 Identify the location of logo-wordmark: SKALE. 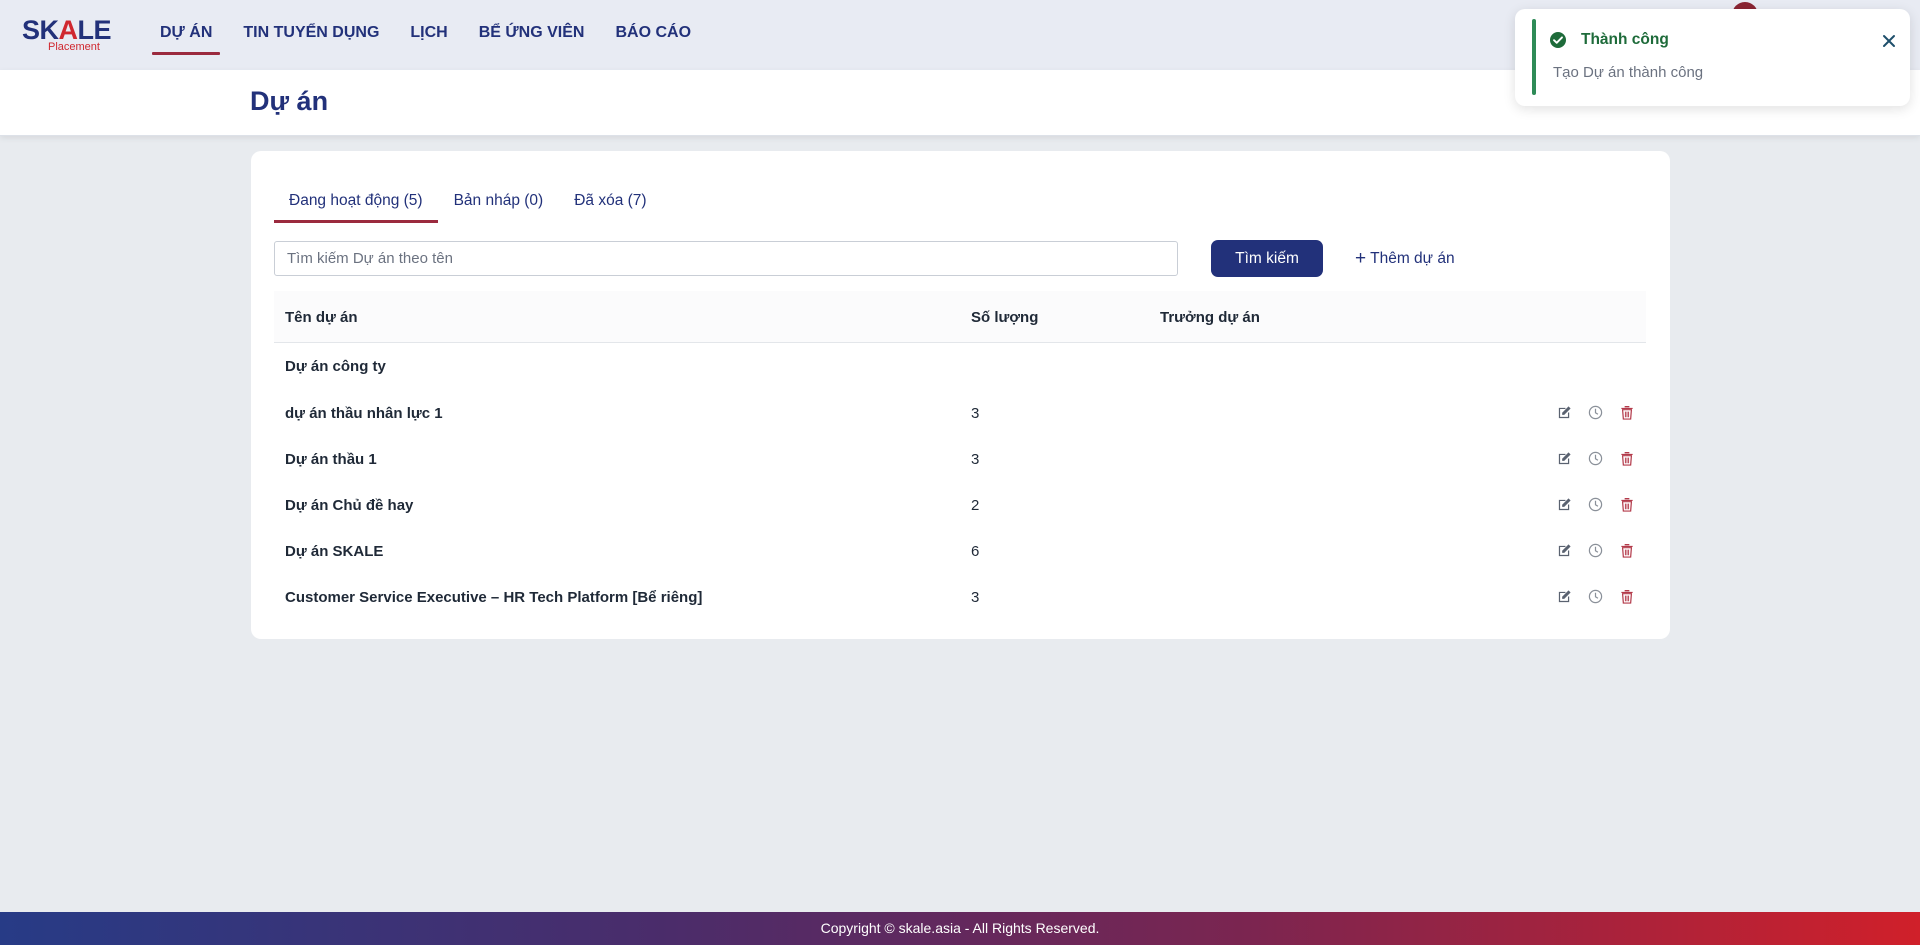
(67, 30).